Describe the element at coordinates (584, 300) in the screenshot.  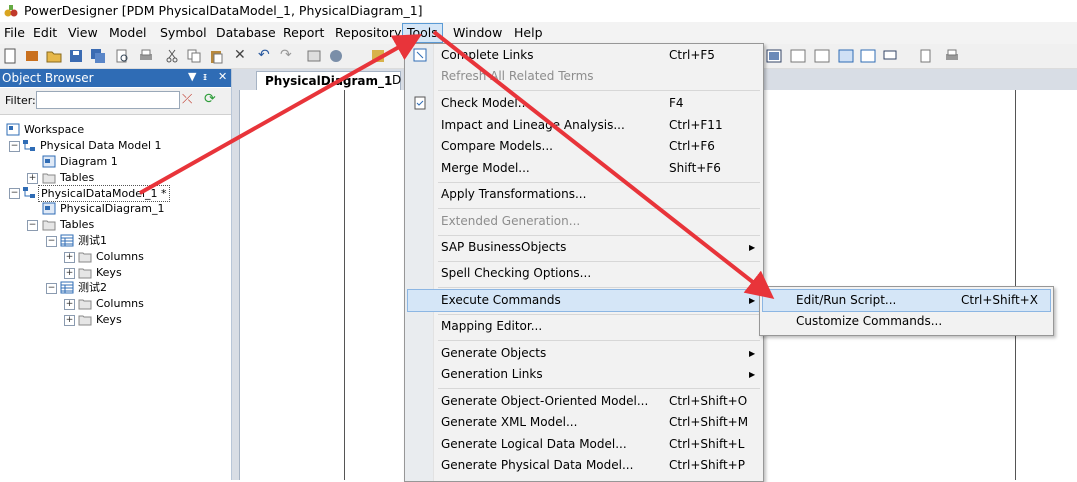
I see `menu-item-execute-commands: Execute Commands ▶` at that location.